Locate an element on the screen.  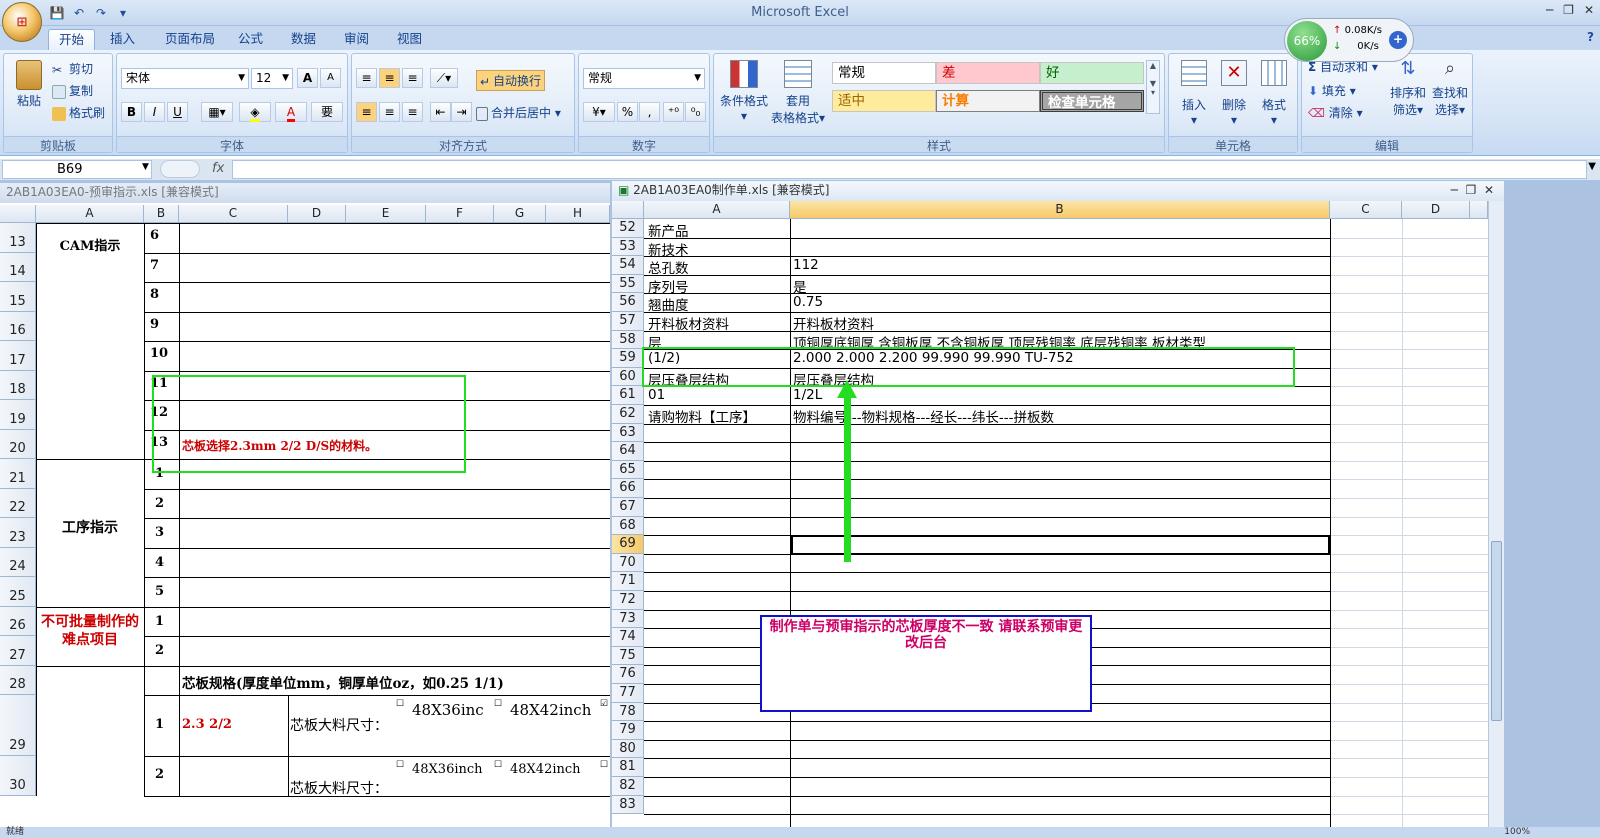
expand-formula-icon: ▼ is located at coordinates (1592, 166).